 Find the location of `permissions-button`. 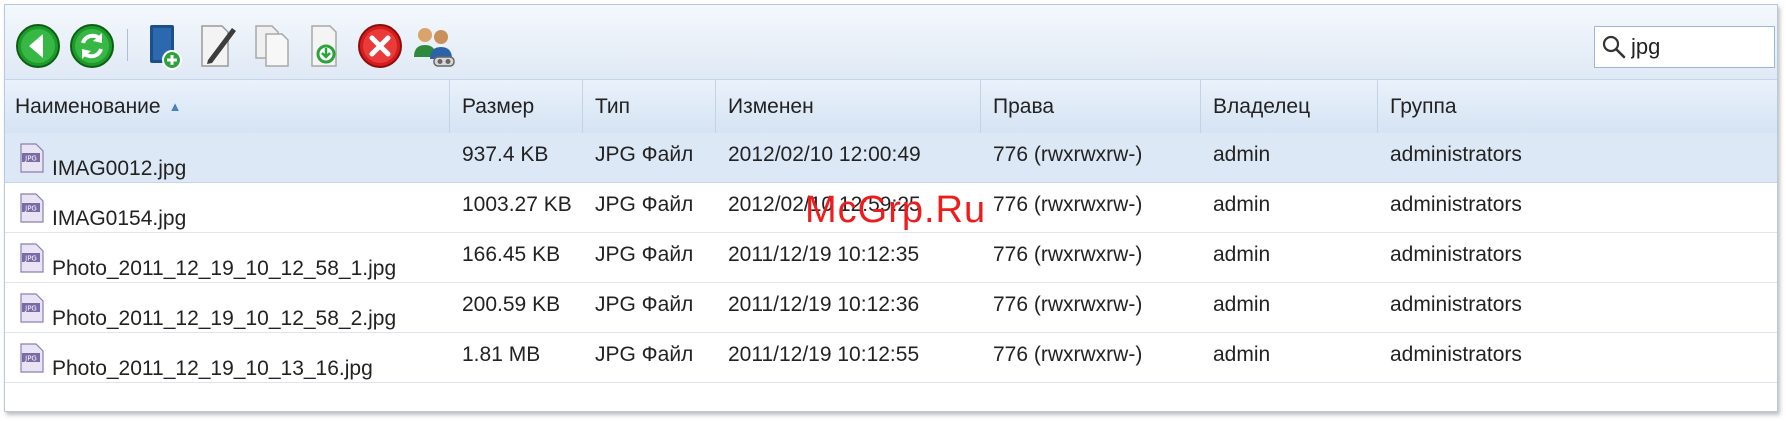

permissions-button is located at coordinates (434, 46).